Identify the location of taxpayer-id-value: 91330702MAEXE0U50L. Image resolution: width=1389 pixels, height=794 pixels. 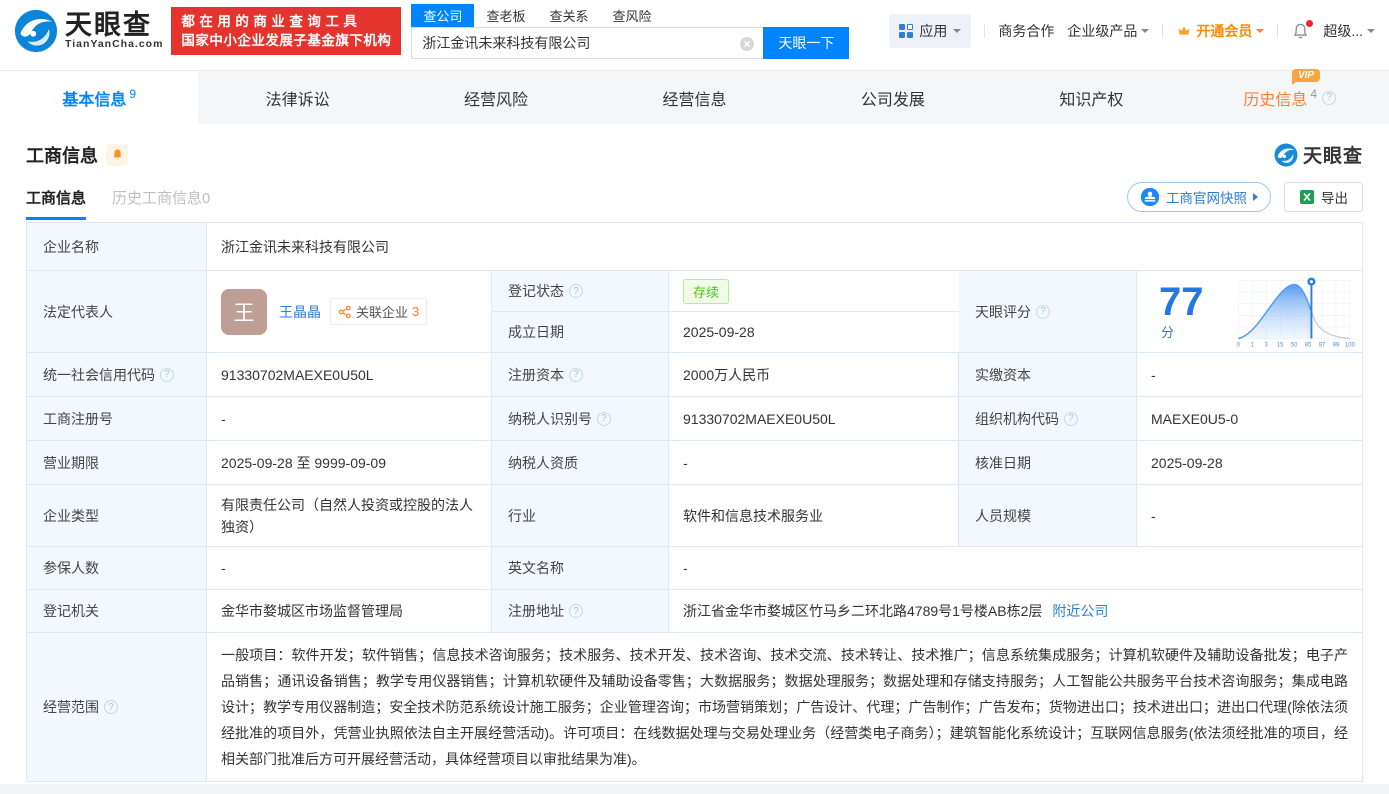
(814, 418).